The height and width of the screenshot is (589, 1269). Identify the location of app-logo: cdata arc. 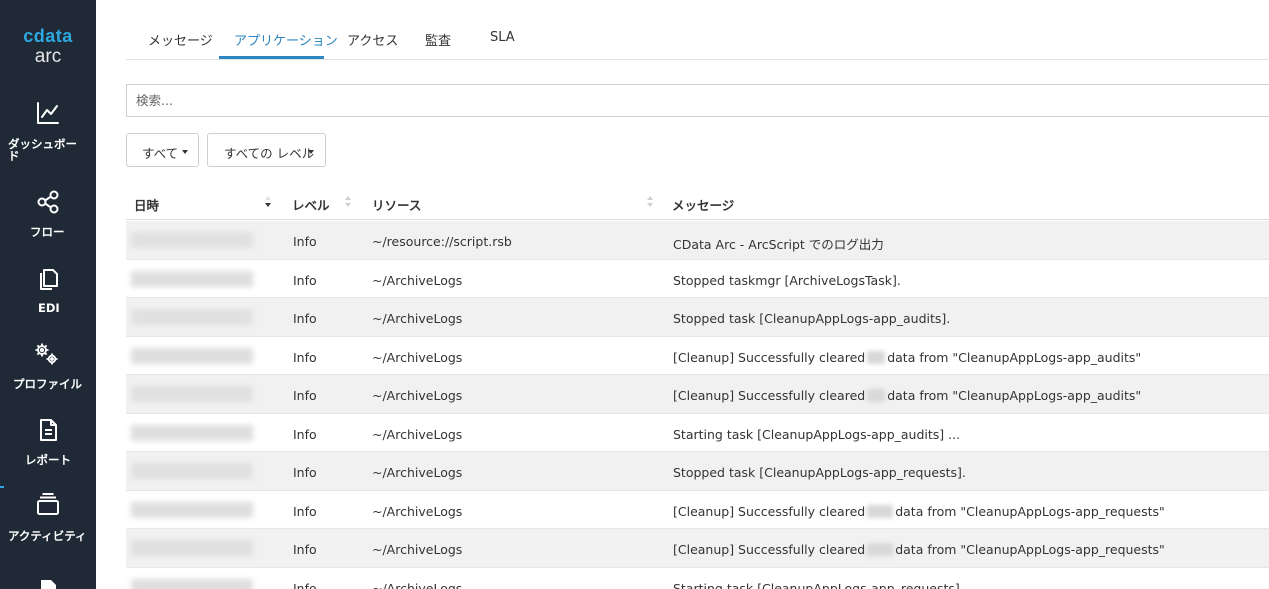
(48, 46).